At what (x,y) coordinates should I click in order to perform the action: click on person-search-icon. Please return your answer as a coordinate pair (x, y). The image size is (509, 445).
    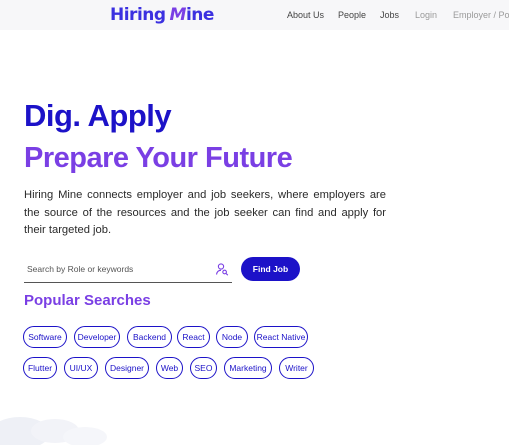
    Looking at the image, I should click on (222, 269).